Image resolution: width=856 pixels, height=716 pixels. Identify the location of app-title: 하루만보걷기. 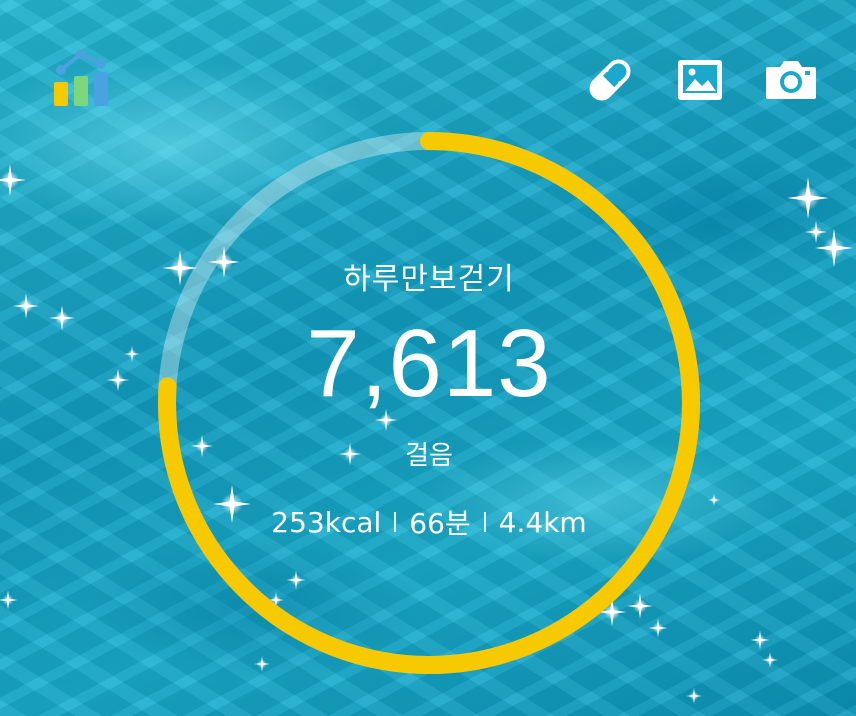
(429, 279).